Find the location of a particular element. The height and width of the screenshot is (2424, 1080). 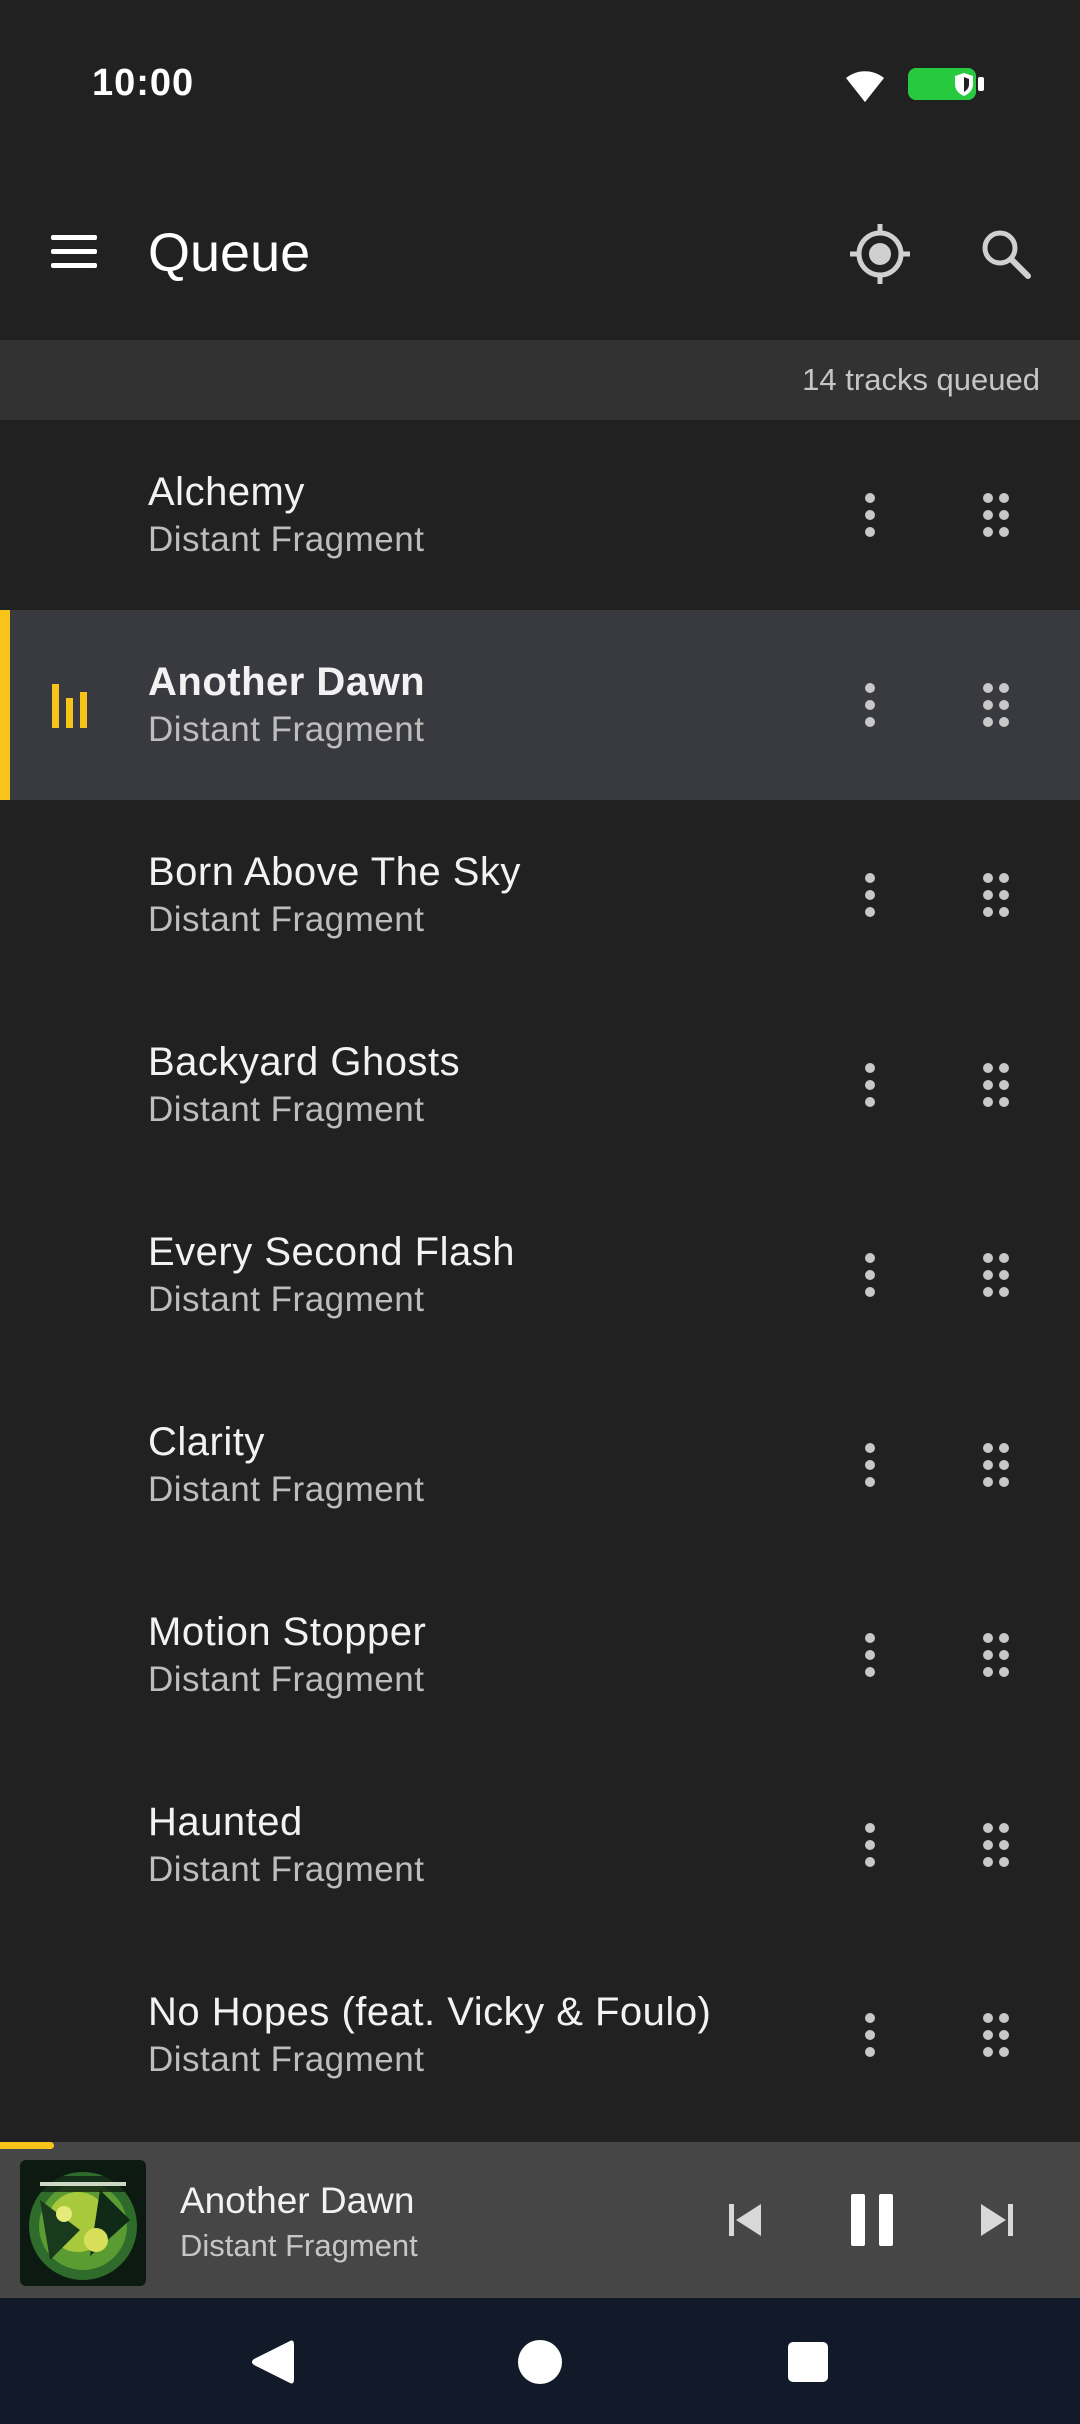

mini-player-artist: Distant Fragment is located at coordinates (299, 2245).